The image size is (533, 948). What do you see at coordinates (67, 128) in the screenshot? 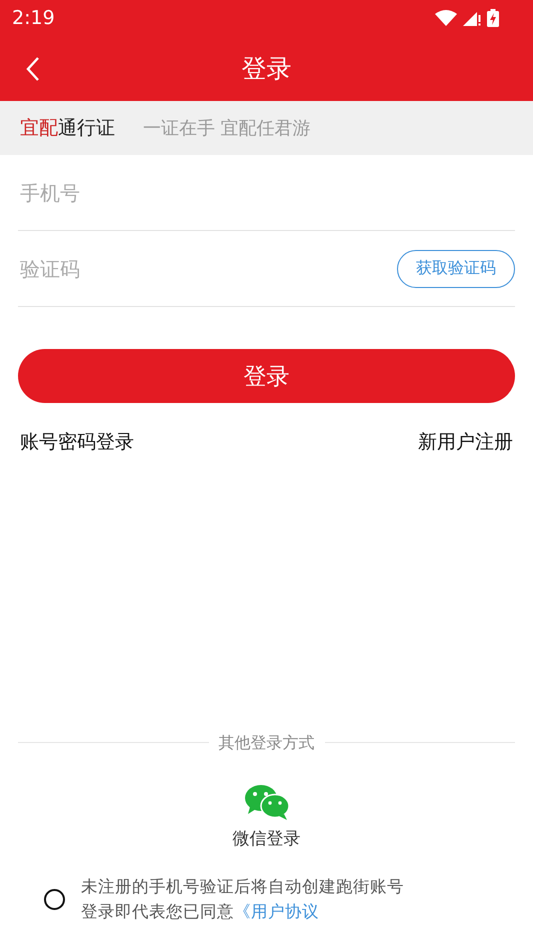
I see `brand-title: 宜配通行证` at bounding box center [67, 128].